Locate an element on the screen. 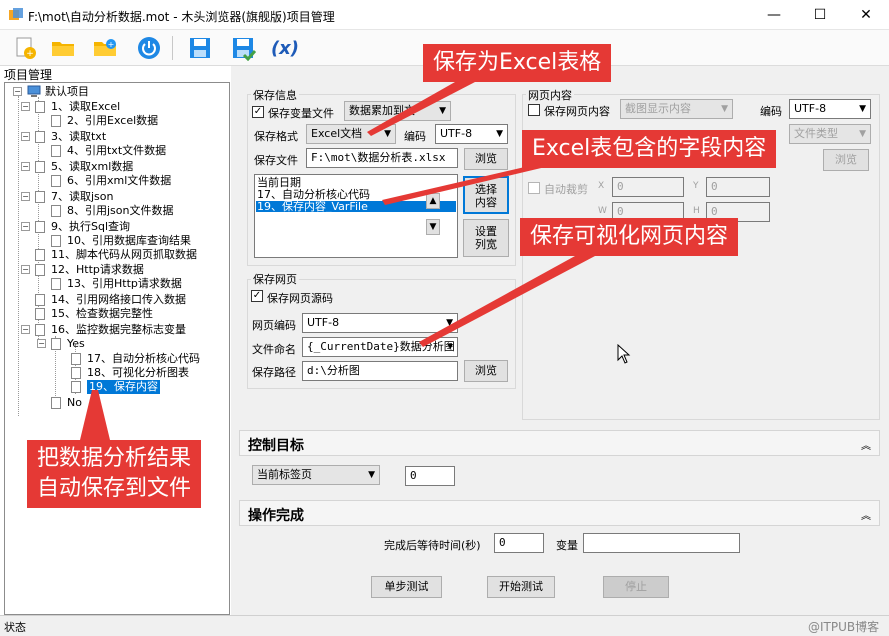  callout-auto-save: 把数据分析结果 自动保存到文件 is located at coordinates (114, 474).